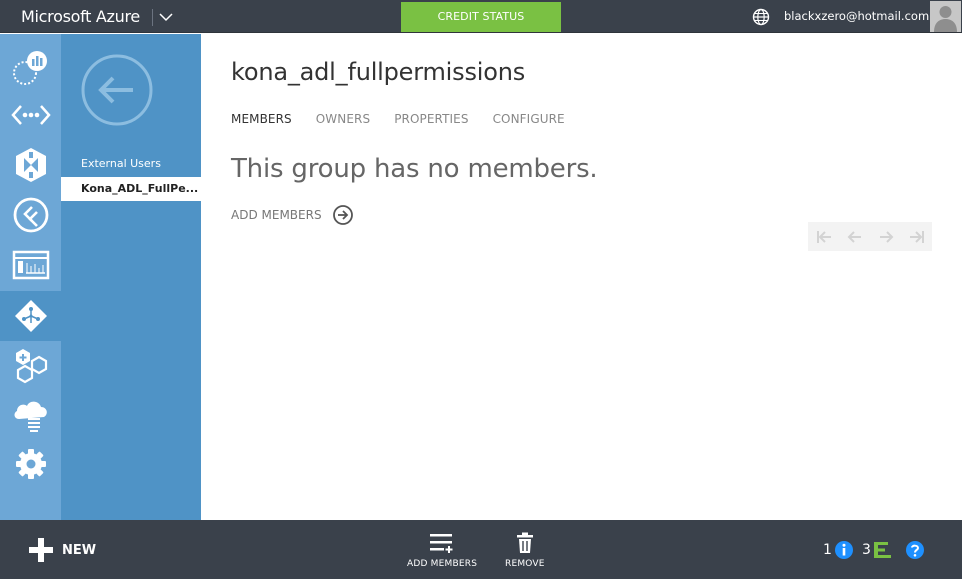 Image resolution: width=962 pixels, height=579 pixels. Describe the element at coordinates (414, 169) in the screenshot. I see `empty-state-message: This group has no members.` at that location.